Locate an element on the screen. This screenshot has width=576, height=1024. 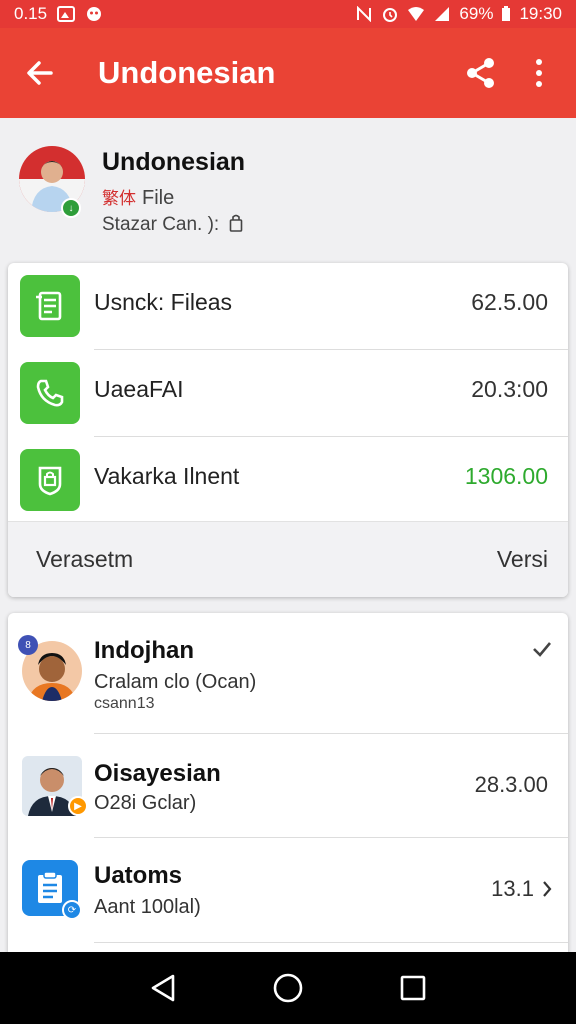
shield-icon is located at coordinates (50, 480).